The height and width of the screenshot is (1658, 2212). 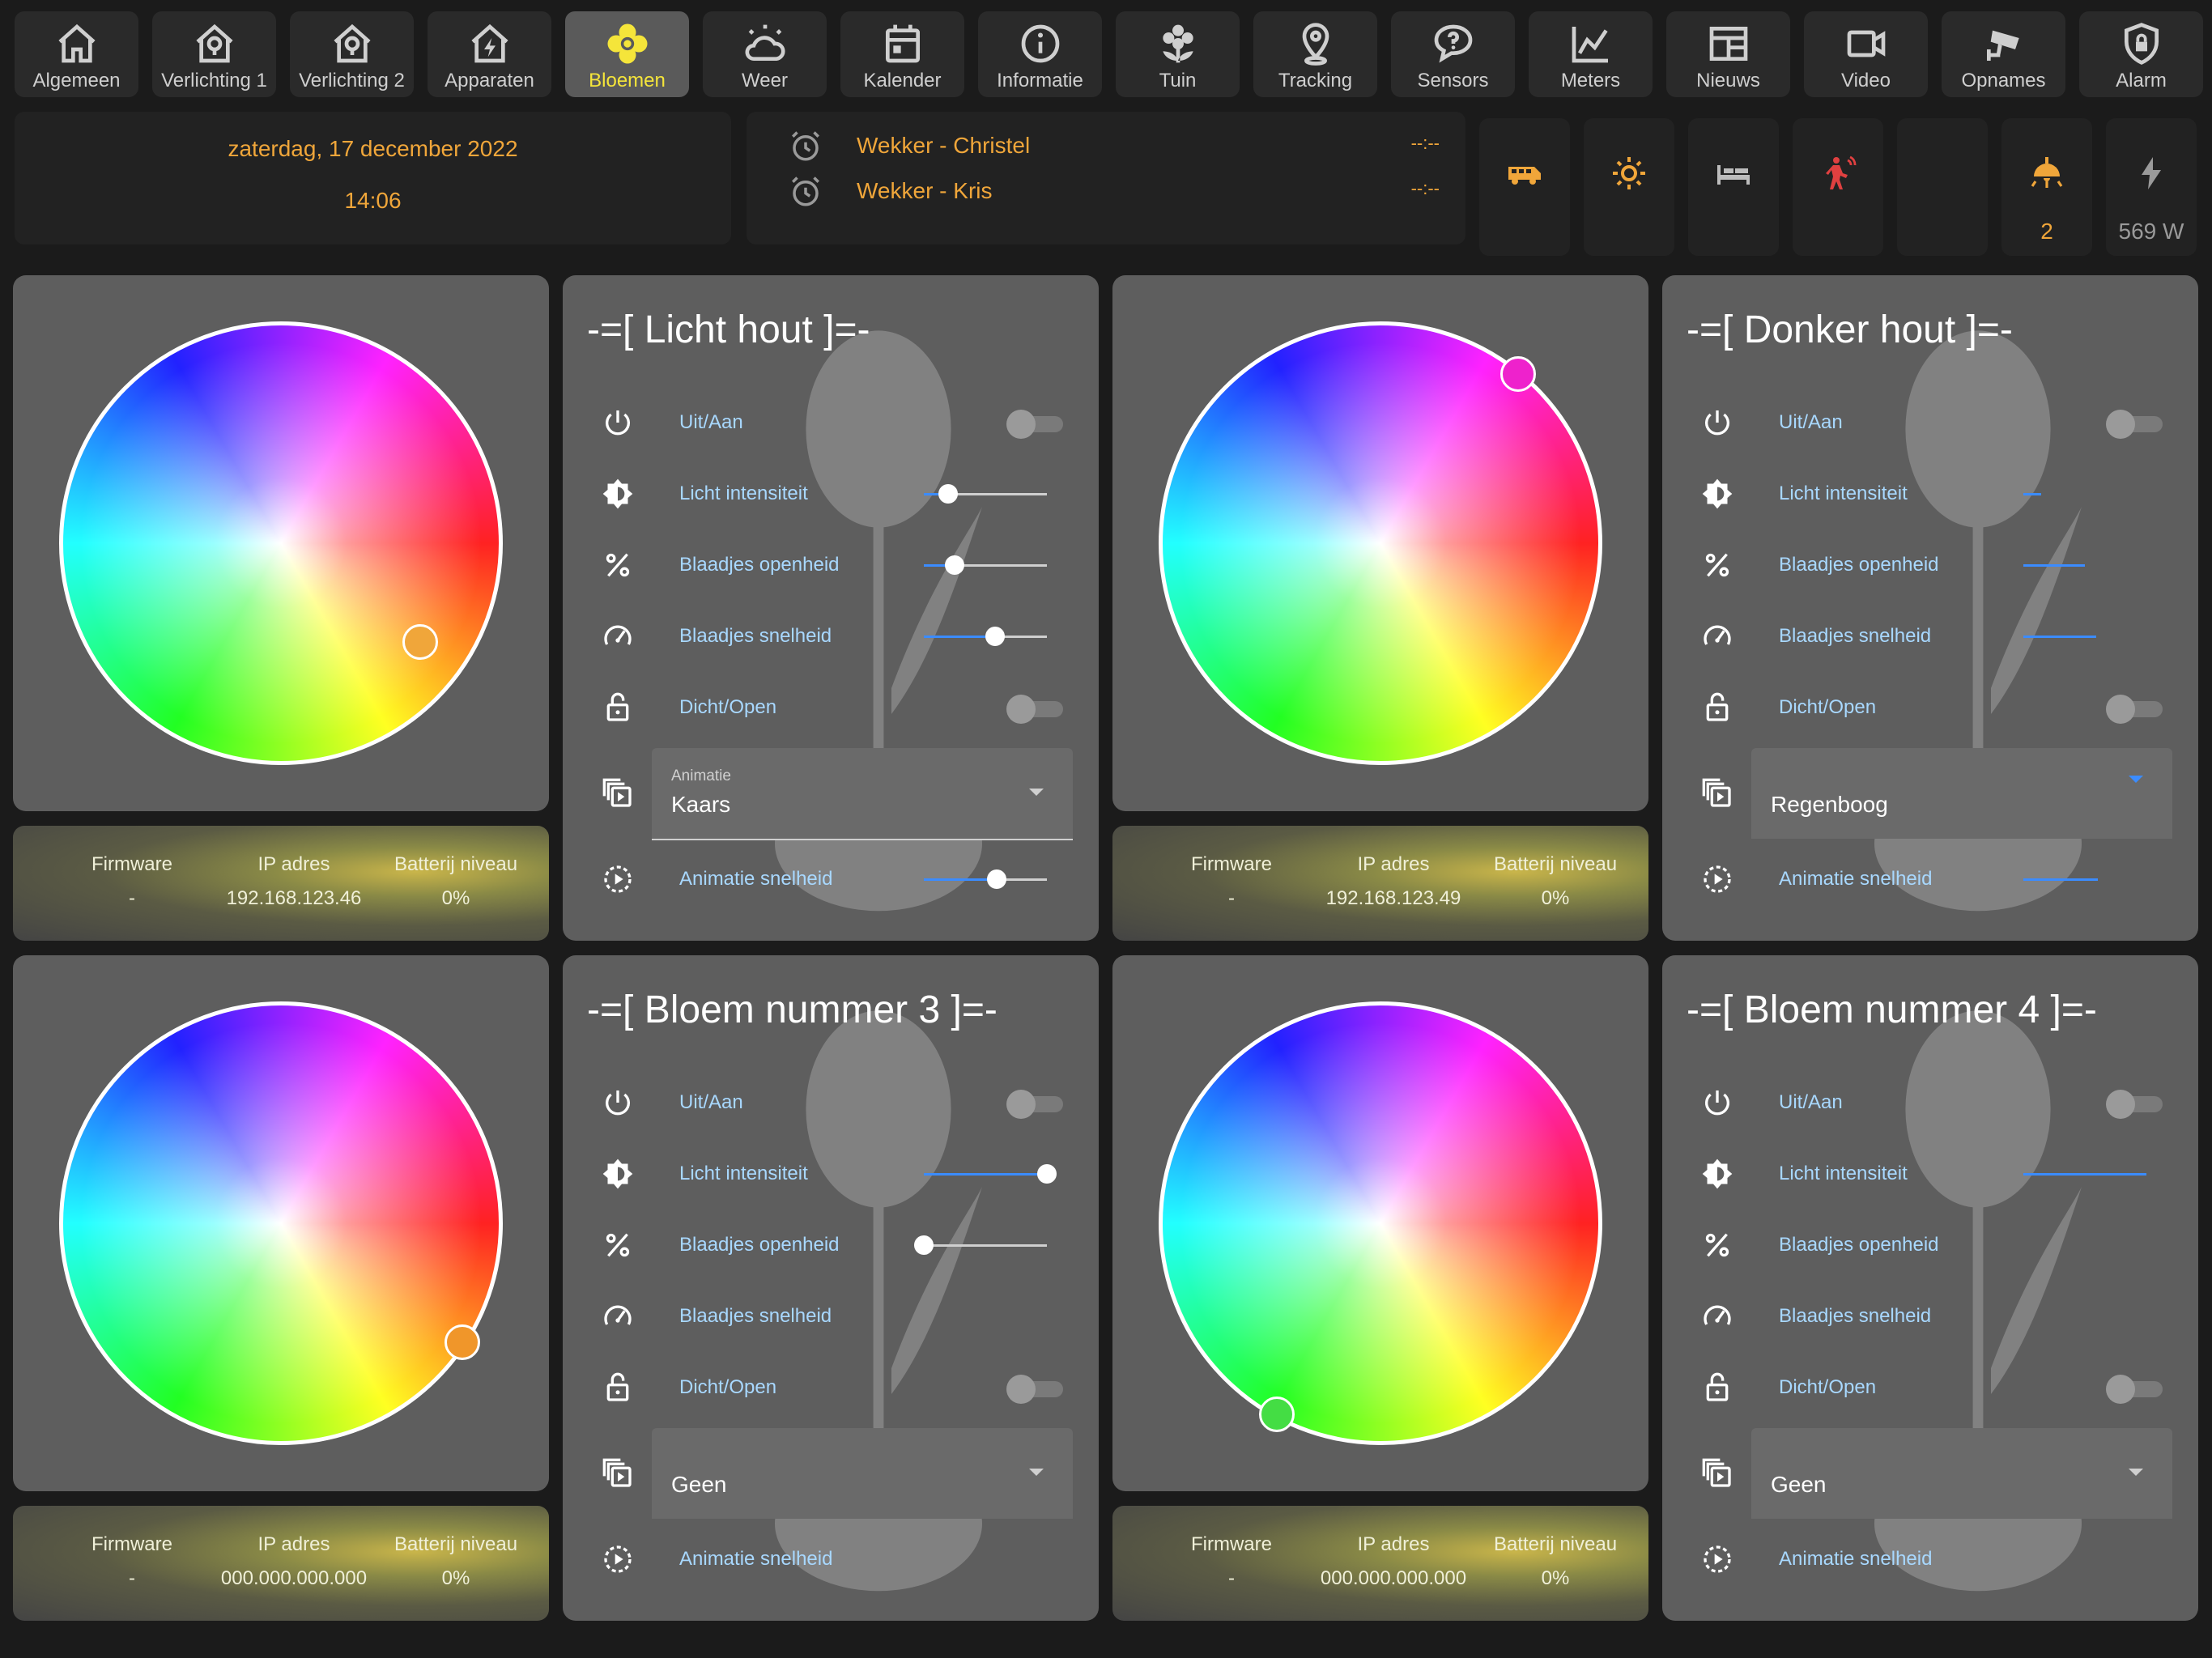 What do you see at coordinates (902, 80) in the screenshot?
I see `nav-tab-label: Kalender` at bounding box center [902, 80].